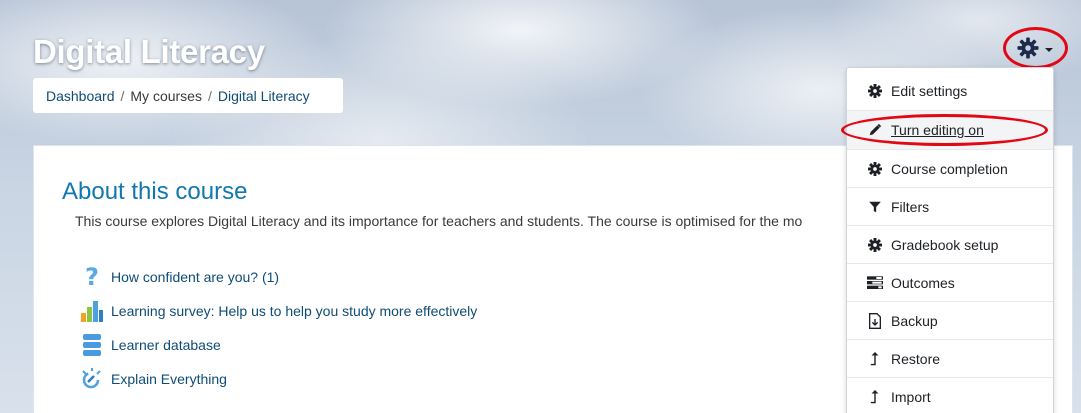 The height and width of the screenshot is (413, 1081). I want to click on menu-item-edit-settings: Edit settings, so click(950, 91).